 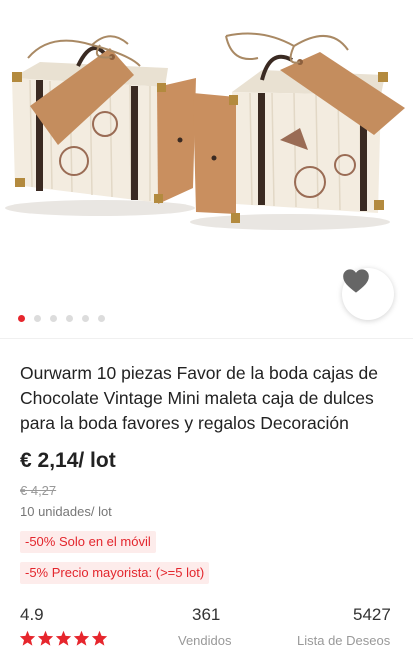 What do you see at coordinates (206, 614) in the screenshot?
I see `sold-count: 361` at bounding box center [206, 614].